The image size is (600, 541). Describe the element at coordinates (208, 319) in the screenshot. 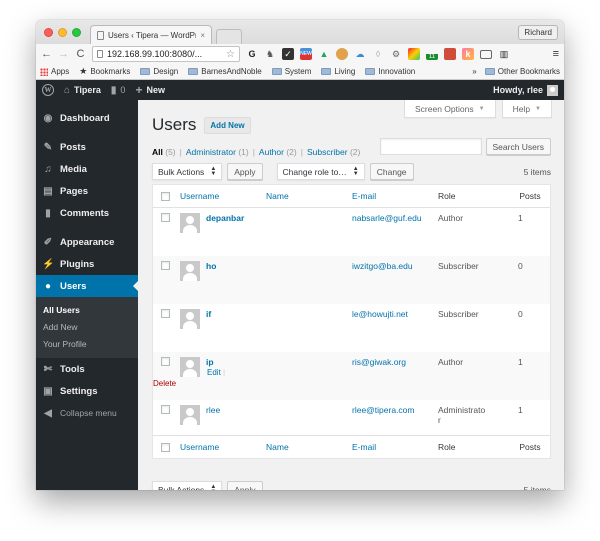

I see `username-link: if` at that location.